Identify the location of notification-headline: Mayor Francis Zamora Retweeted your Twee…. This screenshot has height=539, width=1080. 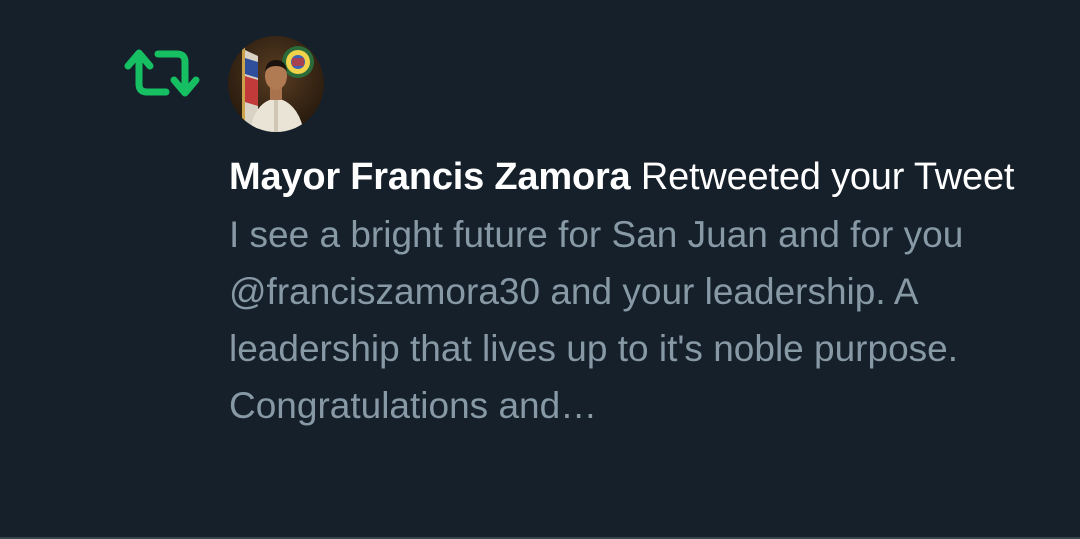
(634, 177).